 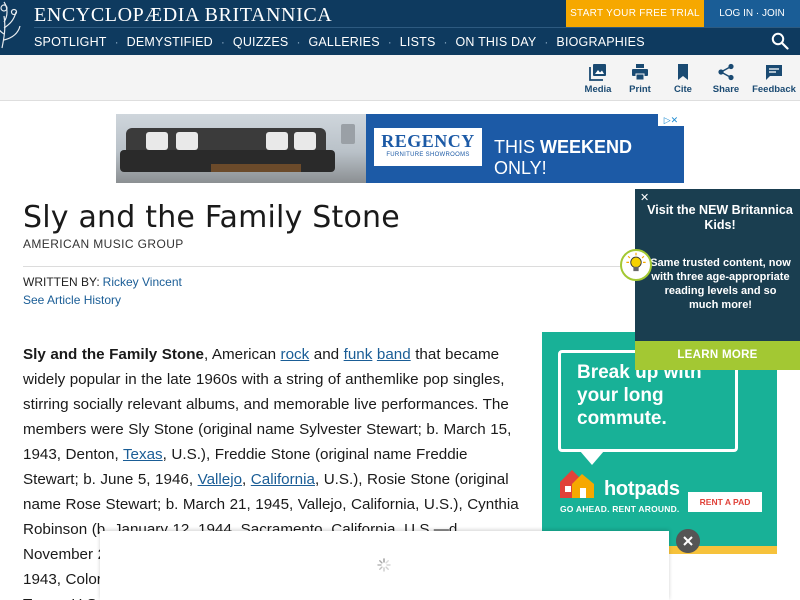 What do you see at coordinates (283, 479) in the screenshot?
I see `link-california: California` at bounding box center [283, 479].